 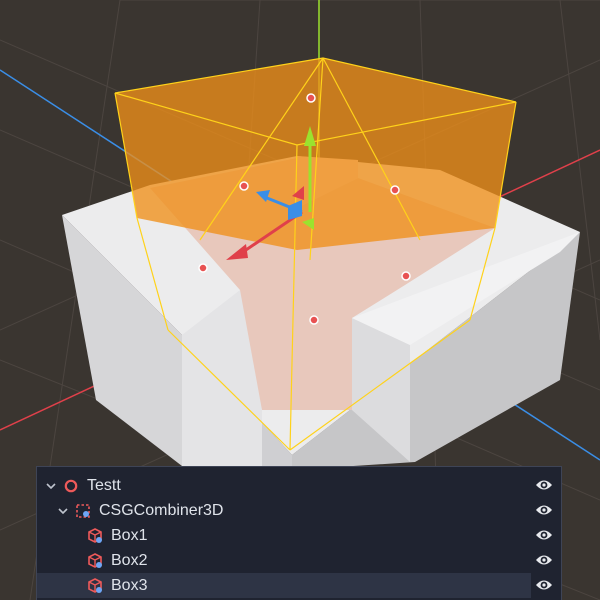 I want to click on tree-label: Box2, so click(x=129, y=560).